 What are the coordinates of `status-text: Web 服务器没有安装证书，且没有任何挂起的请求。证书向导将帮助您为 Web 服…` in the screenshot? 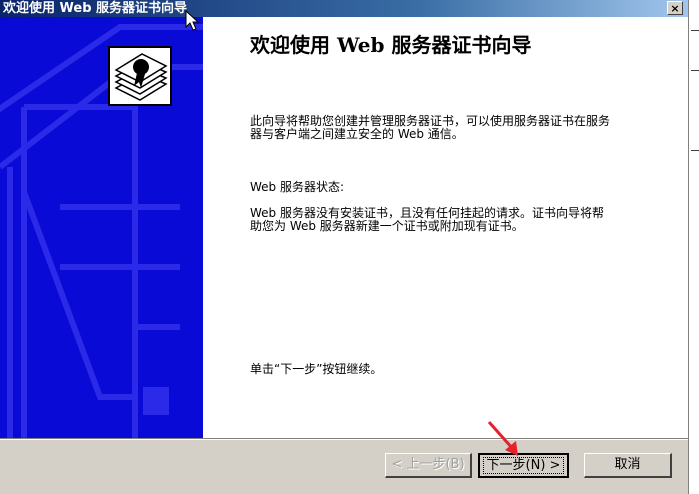 It's located at (427, 219).